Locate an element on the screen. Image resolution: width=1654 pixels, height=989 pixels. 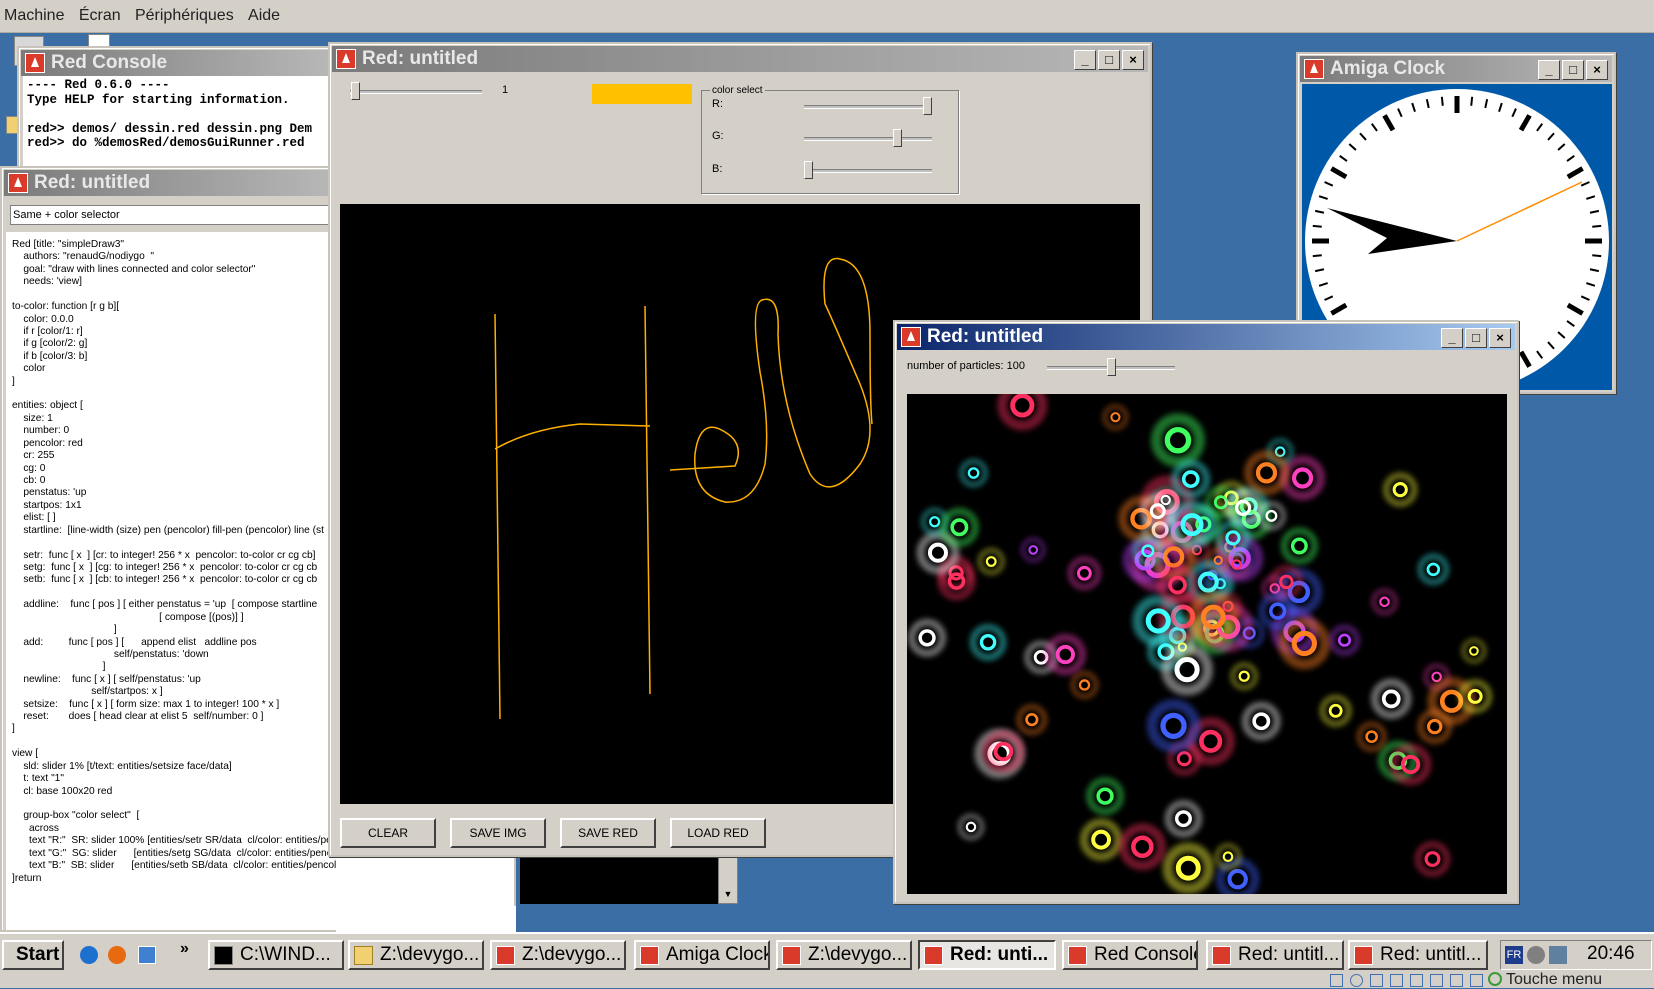
particle-slider-thumb is located at coordinates (1111, 367).